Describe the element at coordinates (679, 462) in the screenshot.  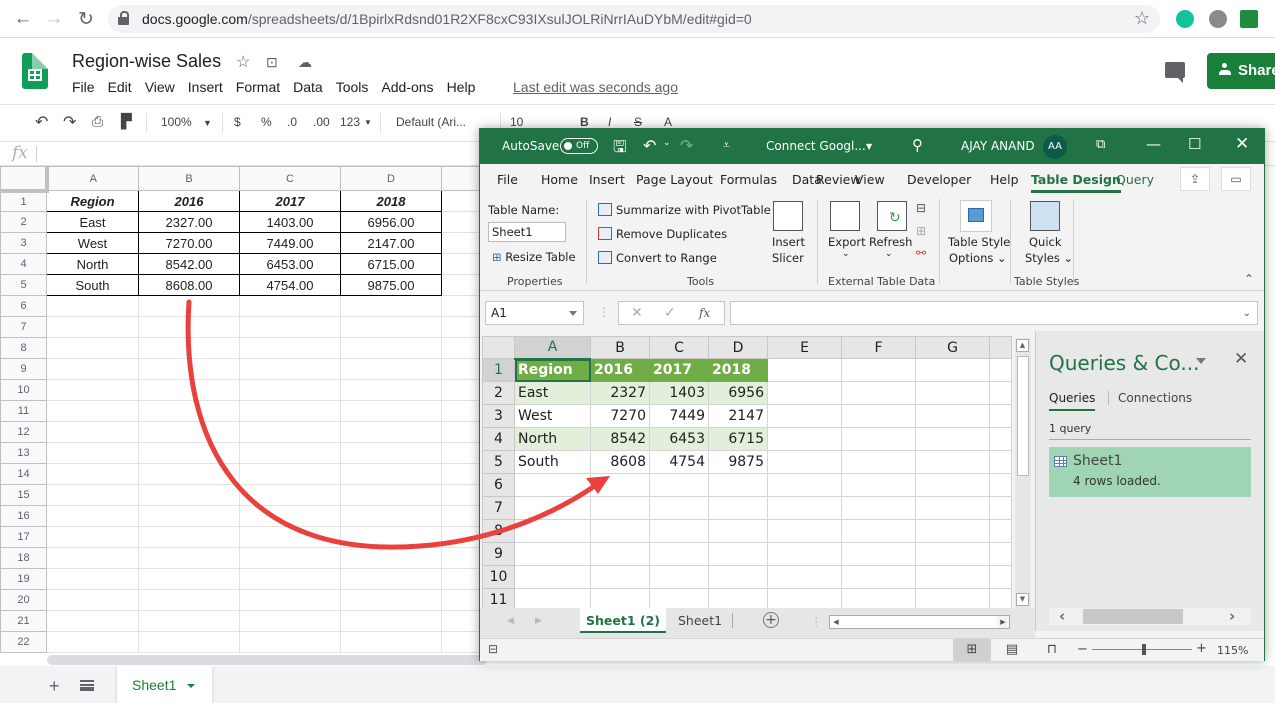
I see `cell: 4754` at that location.